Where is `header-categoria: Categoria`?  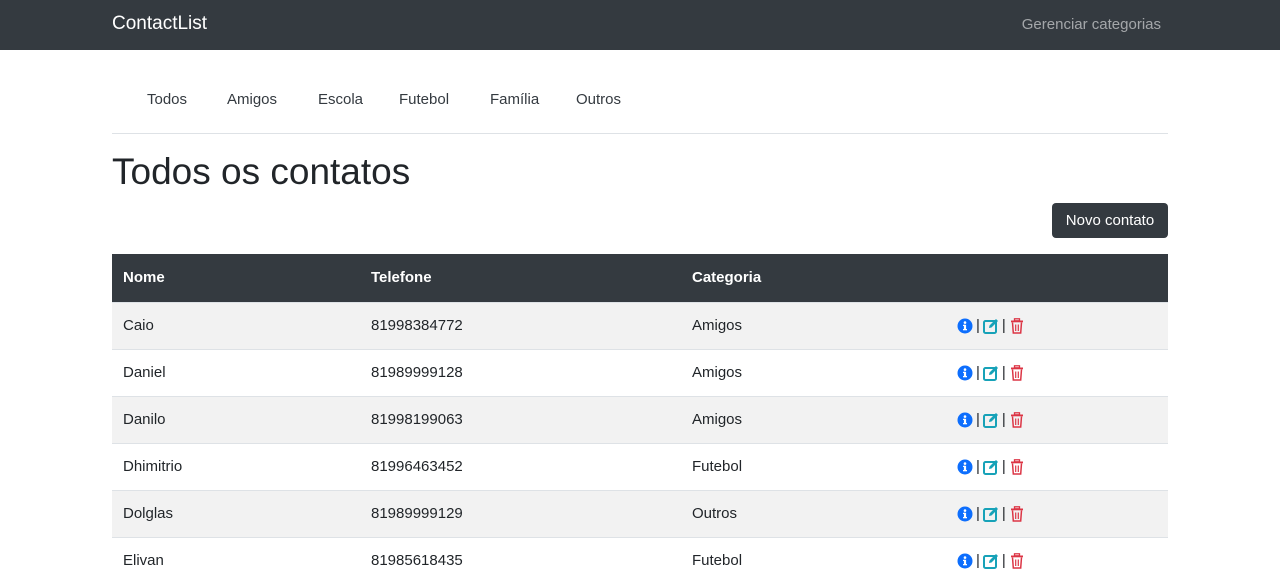 header-categoria: Categoria is located at coordinates (727, 278).